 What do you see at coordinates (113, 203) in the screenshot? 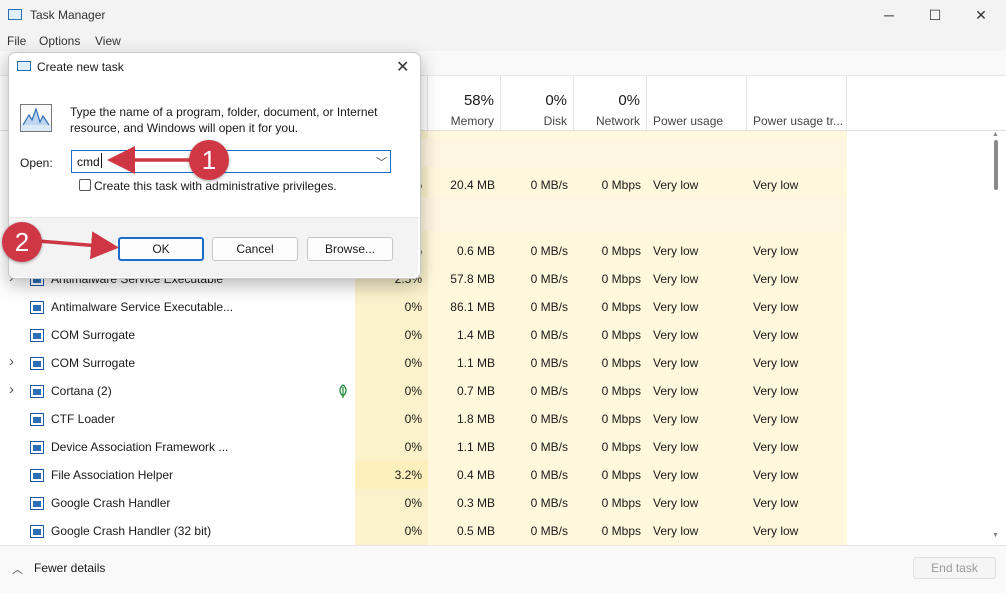
I see `annotation-overlay` at bounding box center [113, 203].